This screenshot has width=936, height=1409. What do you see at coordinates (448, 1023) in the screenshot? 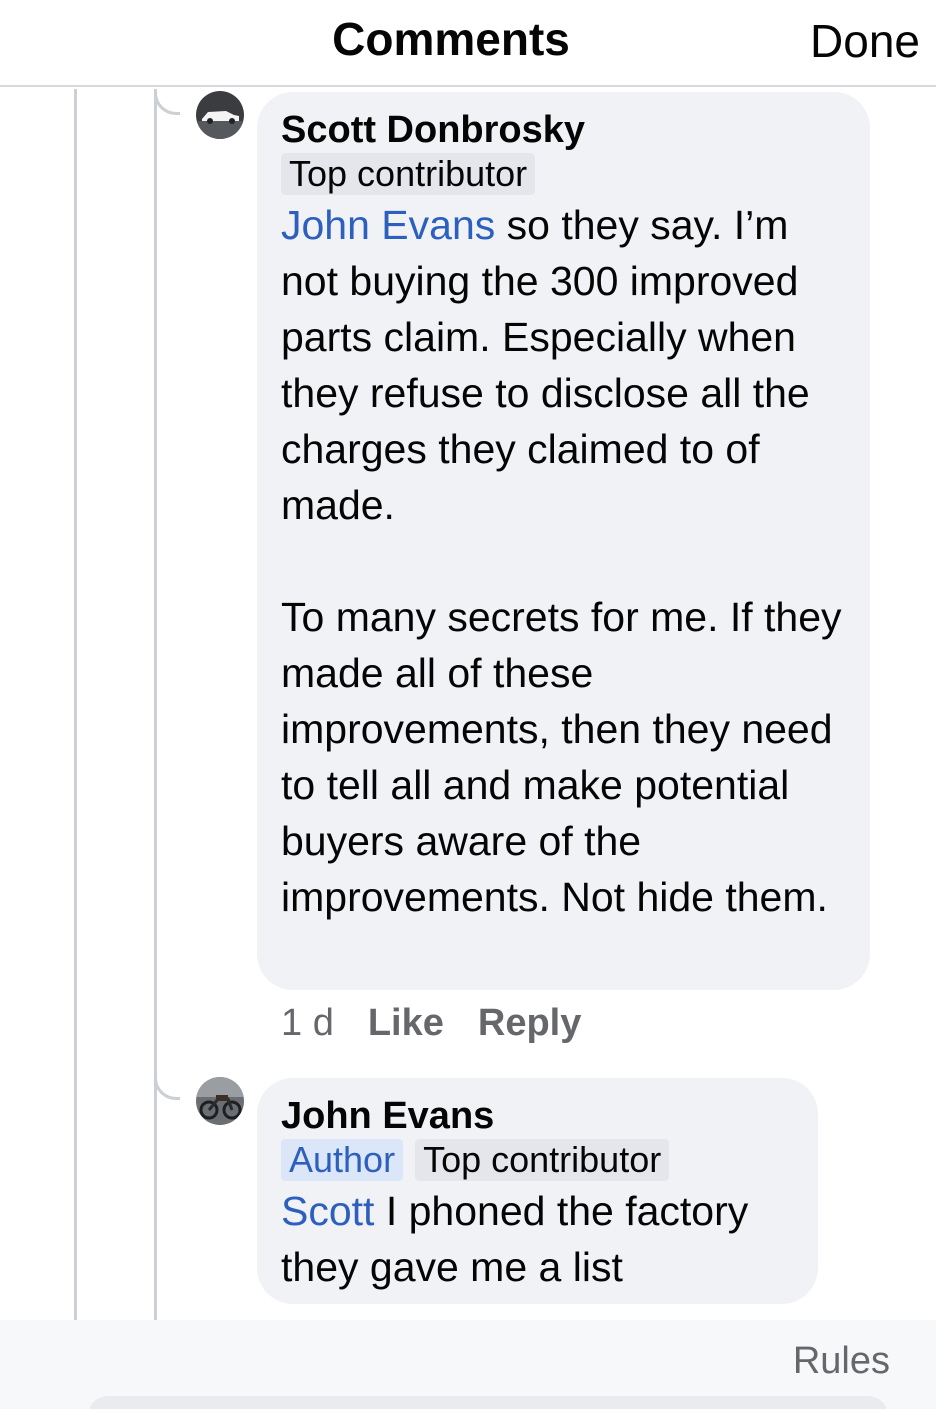
I see `comment-actions: 1 d Like Reply` at bounding box center [448, 1023].